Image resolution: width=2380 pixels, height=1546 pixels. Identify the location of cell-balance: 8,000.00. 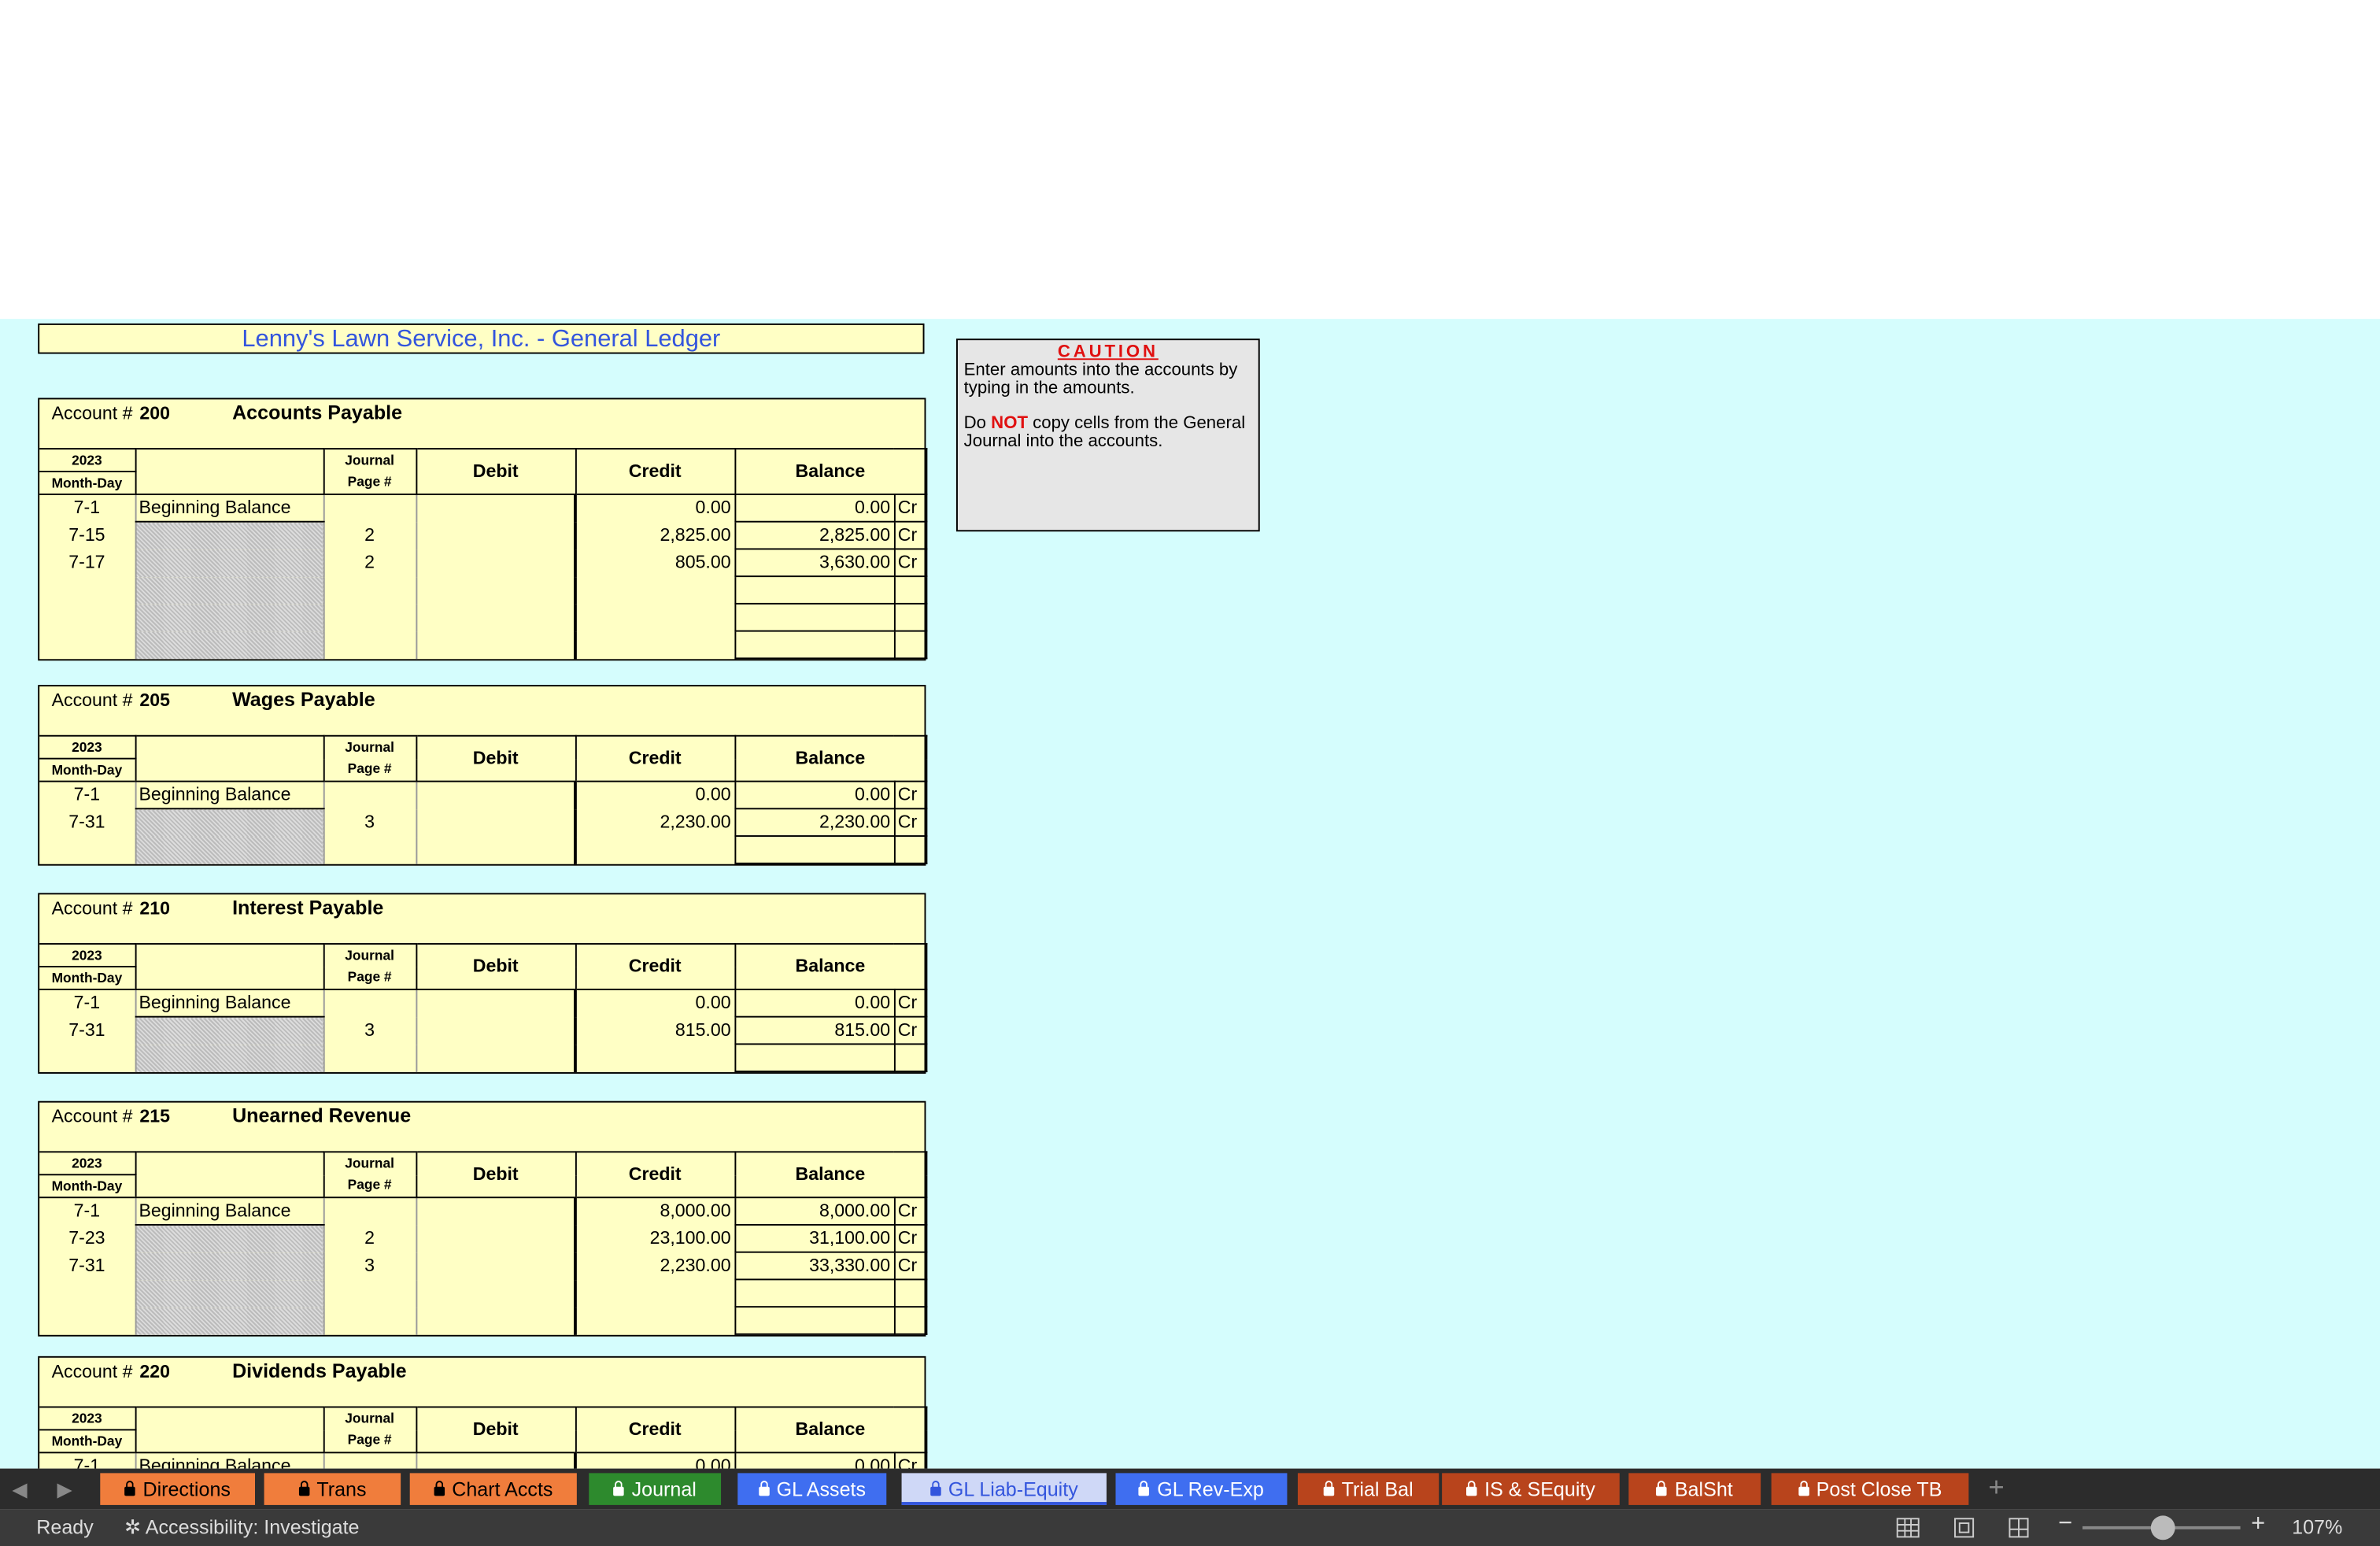
(813, 1211).